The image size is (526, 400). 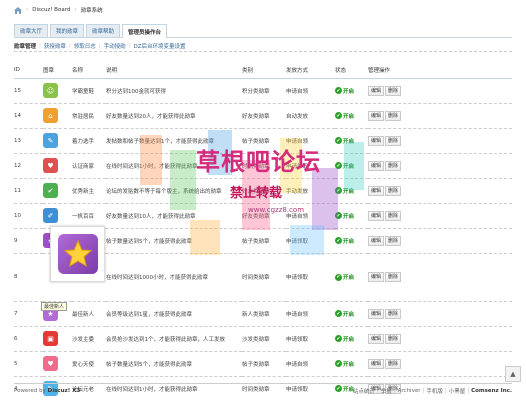 What do you see at coordinates (89, 166) in the screenshot?
I see `cell-name: 认证商家` at bounding box center [89, 166].